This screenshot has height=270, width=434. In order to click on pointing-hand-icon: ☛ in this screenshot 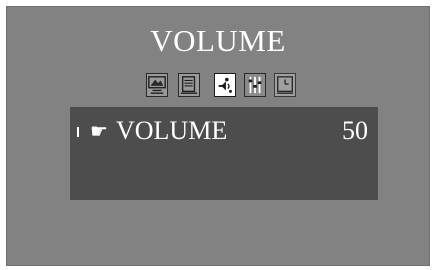, I will do `click(99, 131)`.